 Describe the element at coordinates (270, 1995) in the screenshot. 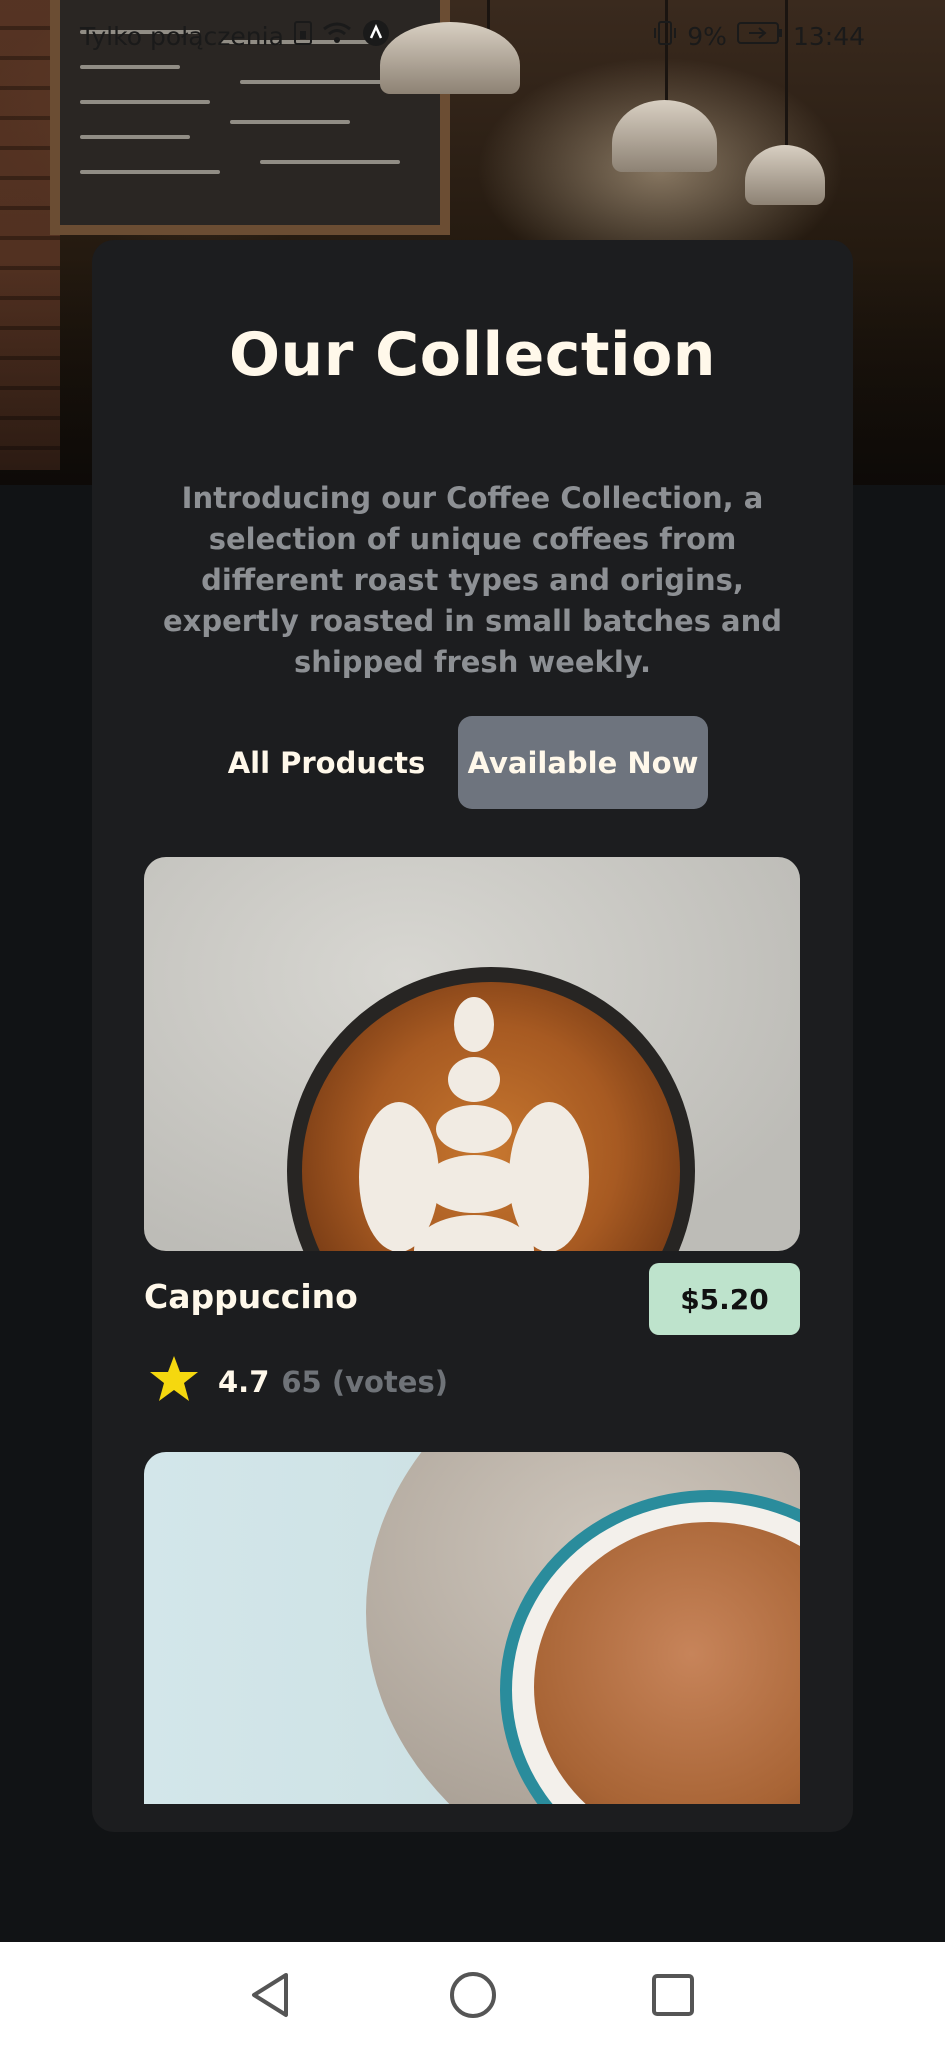

I see `back-triangle-icon` at that location.